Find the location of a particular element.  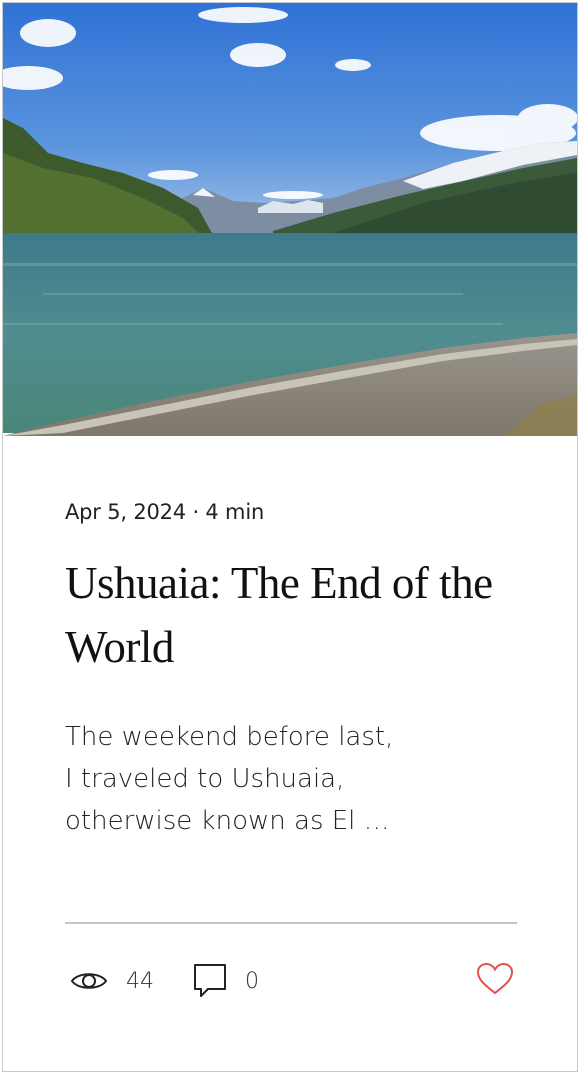

divider is located at coordinates (291, 923).